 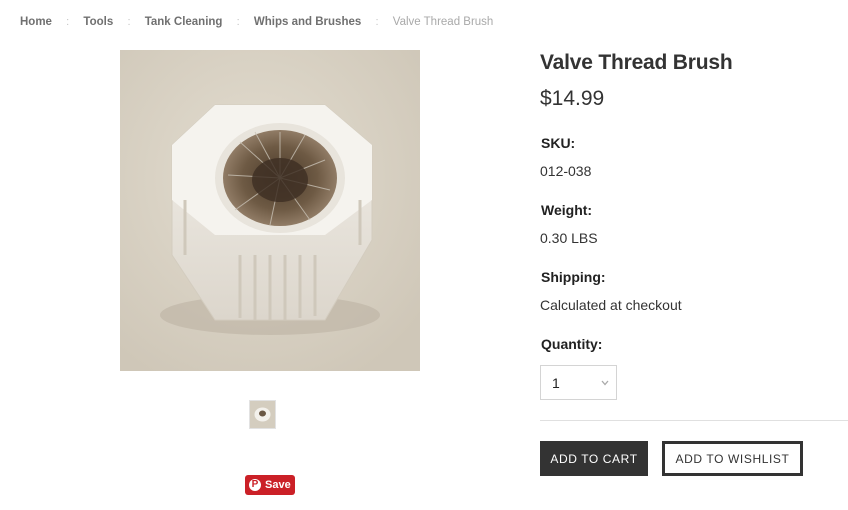 What do you see at coordinates (573, 277) in the screenshot?
I see `shipping-label: Shipping:` at bounding box center [573, 277].